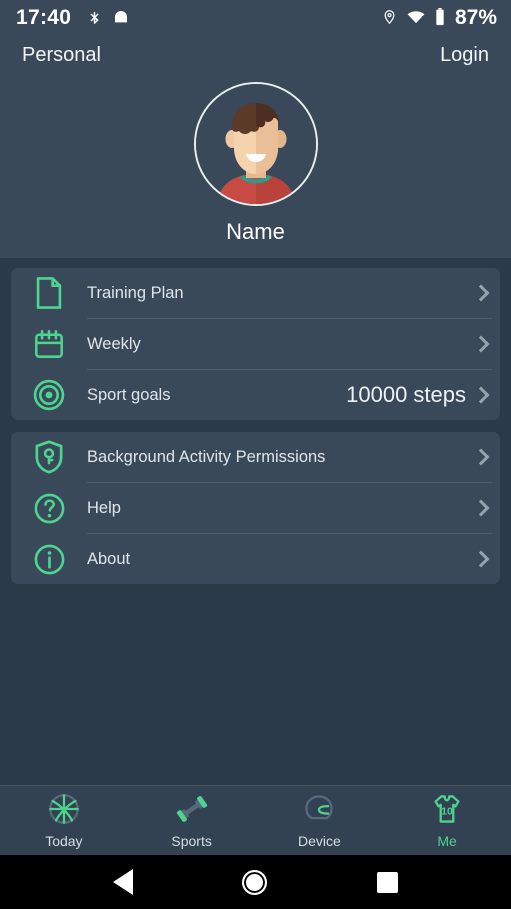 The width and height of the screenshot is (511, 909). I want to click on row-sport-goals: Sport goals 10000 steps, so click(255, 395).